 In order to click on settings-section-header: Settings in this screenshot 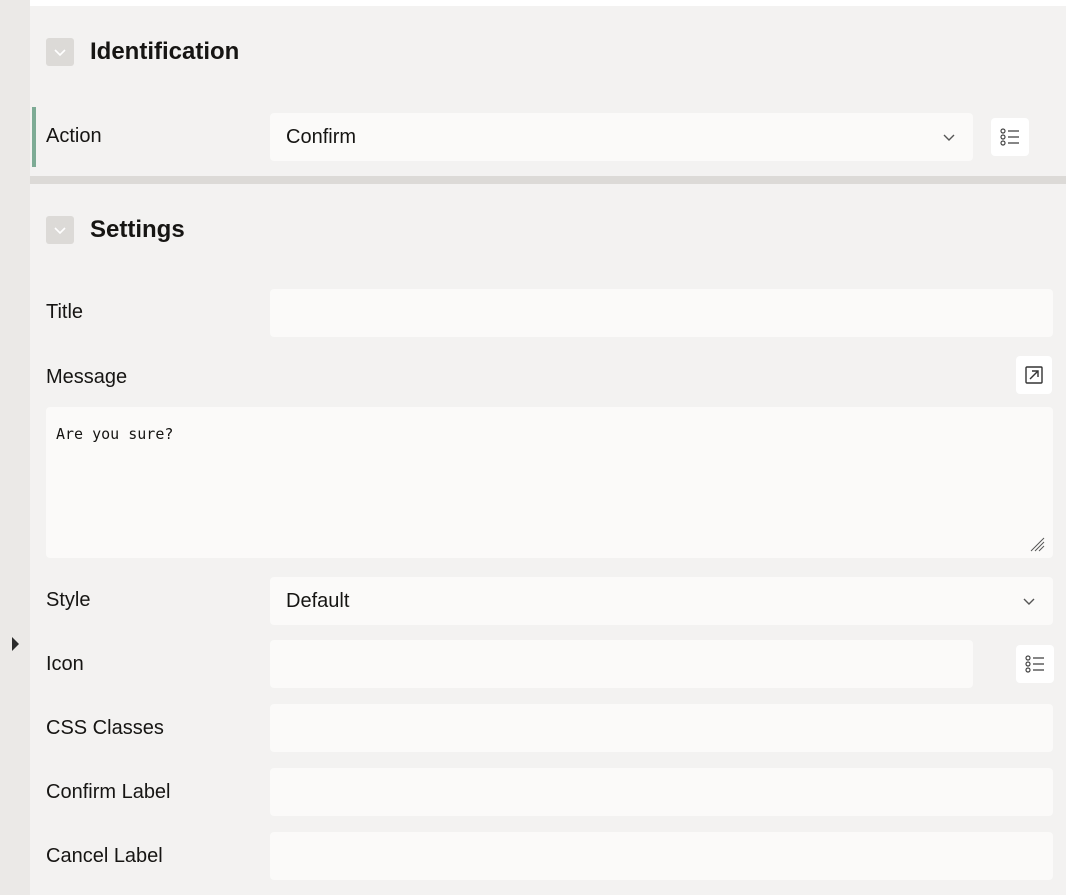, I will do `click(115, 230)`.